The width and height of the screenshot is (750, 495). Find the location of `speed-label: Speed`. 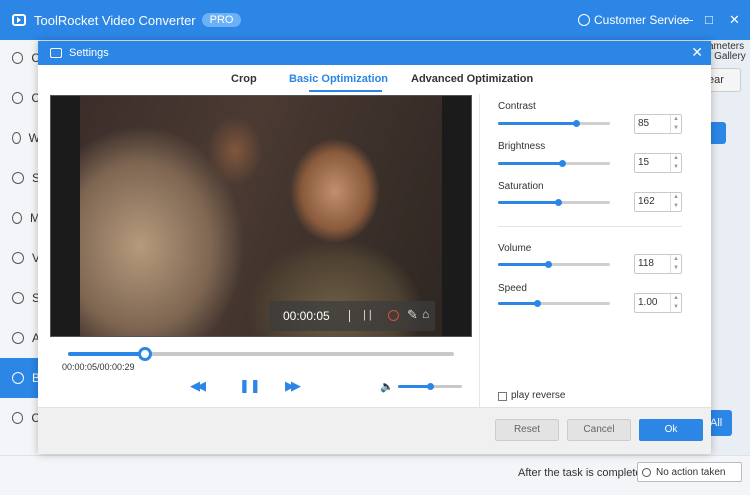

speed-label: Speed is located at coordinates (512, 288).